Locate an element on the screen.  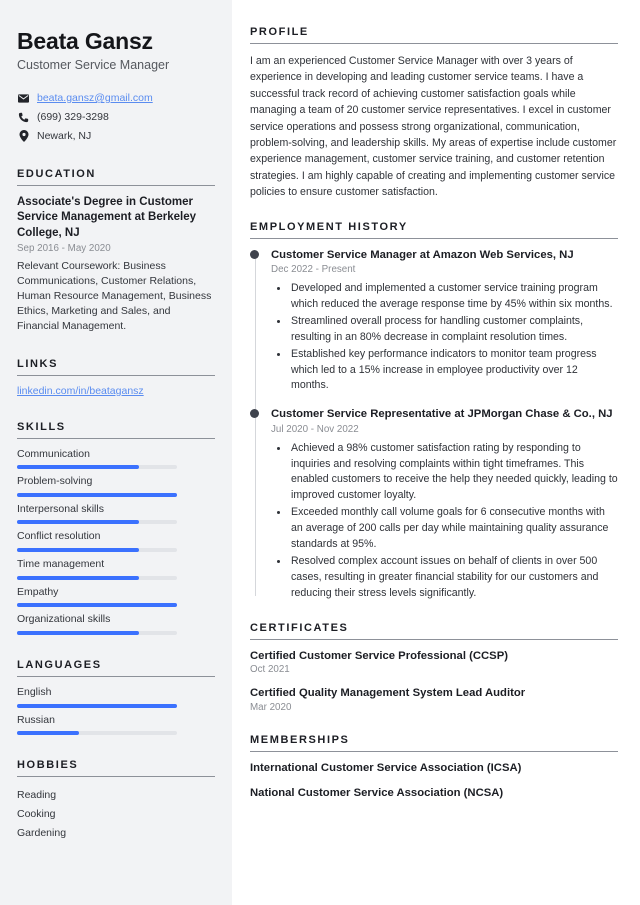
language-label: Russian is located at coordinates (36, 719).